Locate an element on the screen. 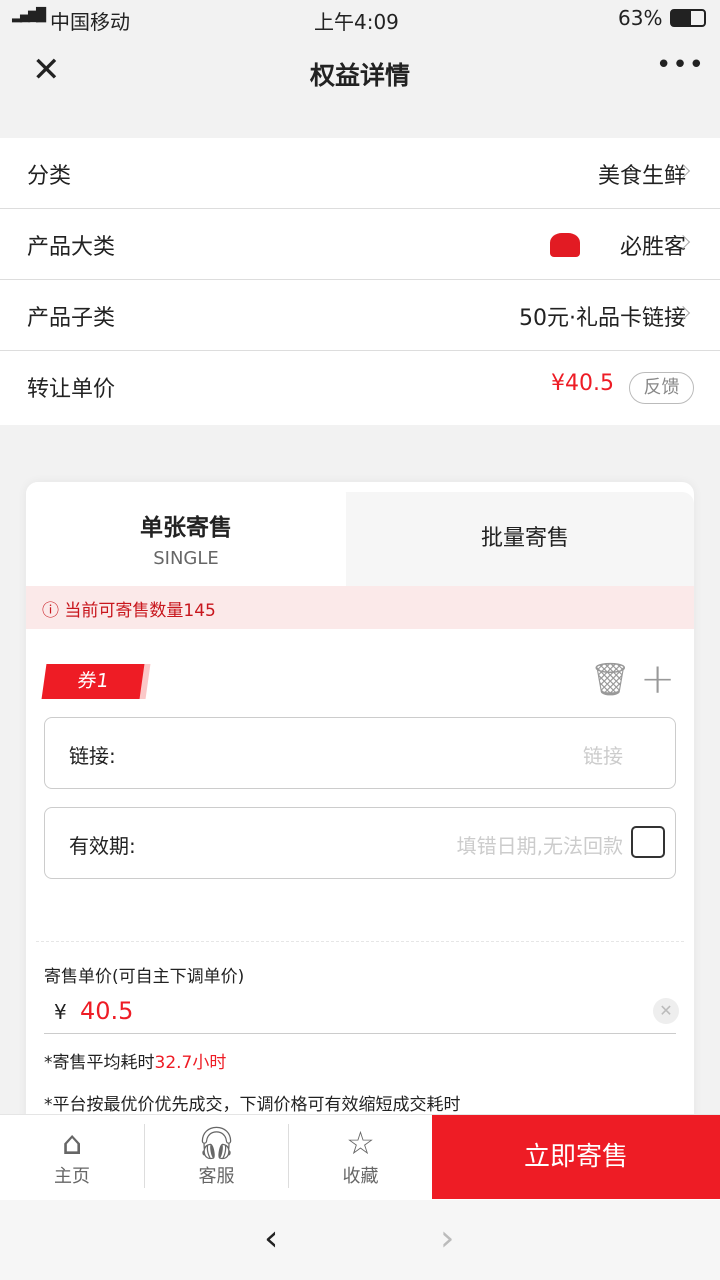 The image size is (720, 1280). avg-time: *寄售平均耗时32.7小时 is located at coordinates (135, 1060).